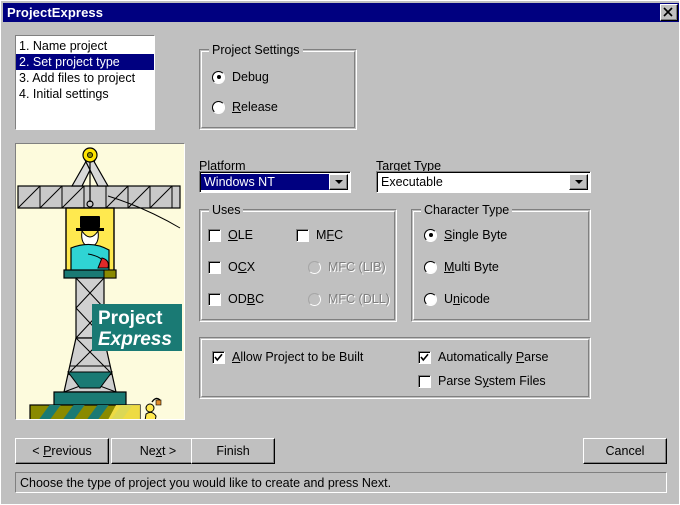 This screenshot has height=505, width=680. What do you see at coordinates (85, 62) in the screenshot?
I see `step-item-2: 2. Set project type` at bounding box center [85, 62].